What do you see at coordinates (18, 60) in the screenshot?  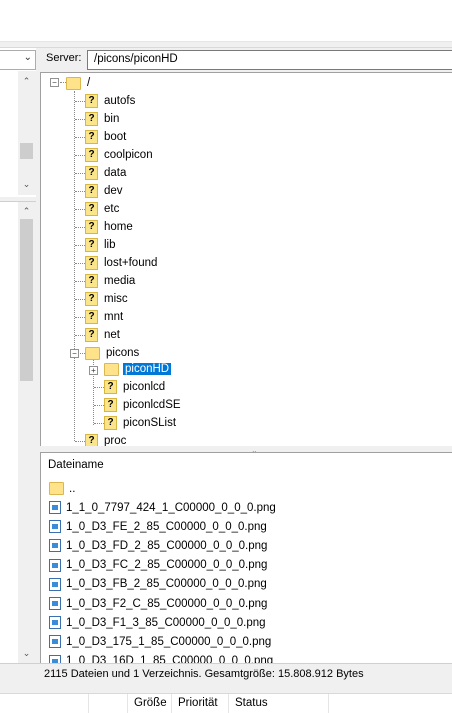 I see `local-path-combo: ⌄` at bounding box center [18, 60].